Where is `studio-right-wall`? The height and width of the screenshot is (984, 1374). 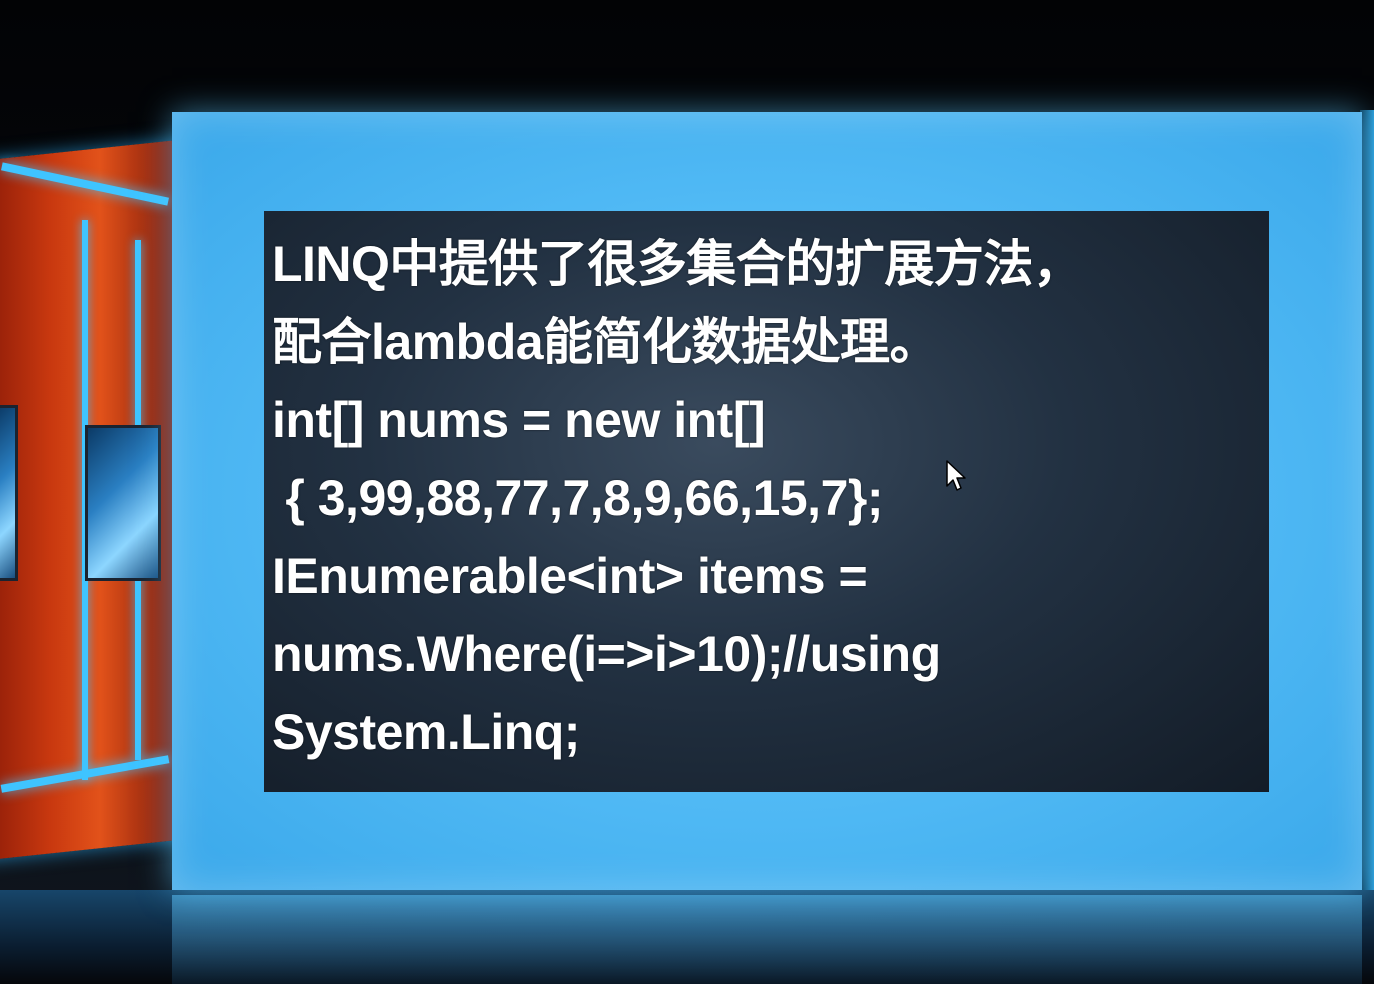 studio-right-wall is located at coordinates (1367, 500).